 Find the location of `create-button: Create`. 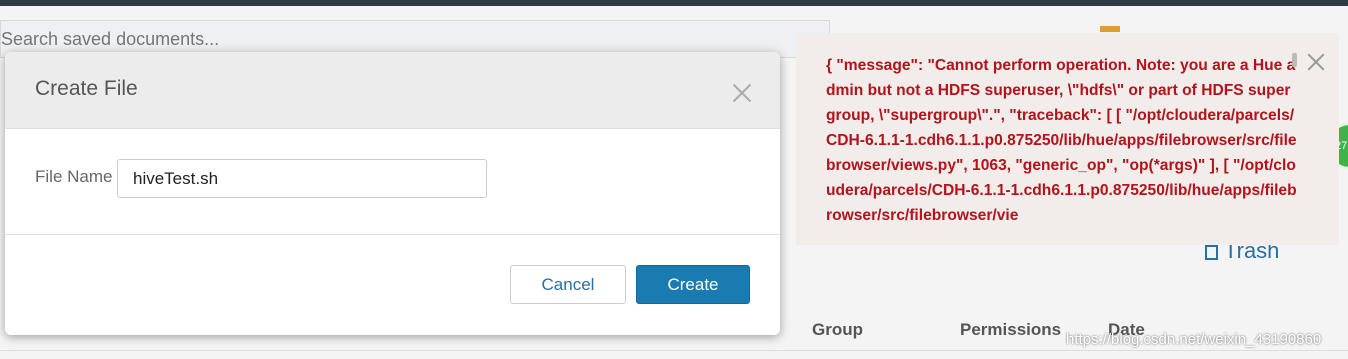

create-button: Create is located at coordinates (693, 284).